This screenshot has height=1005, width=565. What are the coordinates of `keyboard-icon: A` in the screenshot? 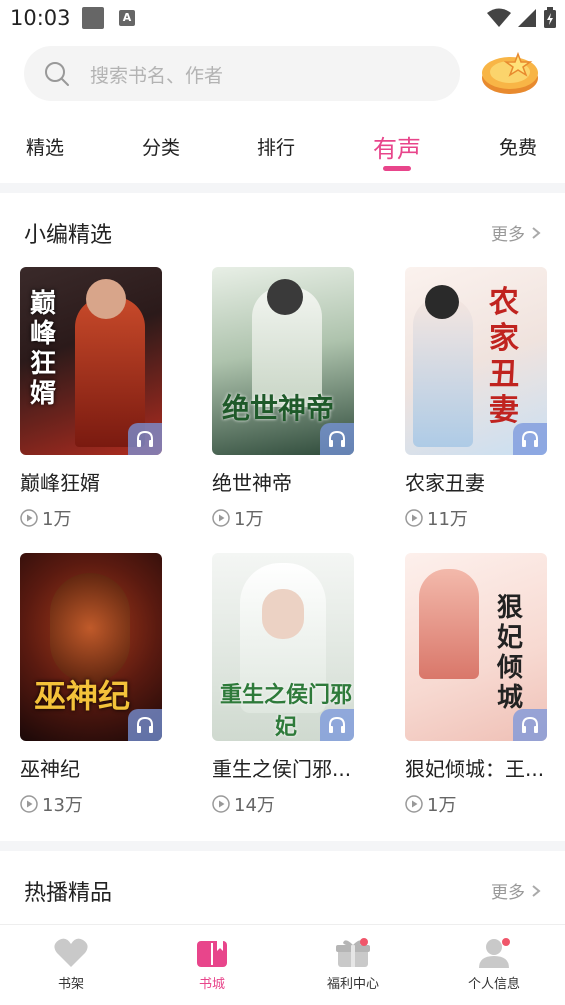 It's located at (127, 18).